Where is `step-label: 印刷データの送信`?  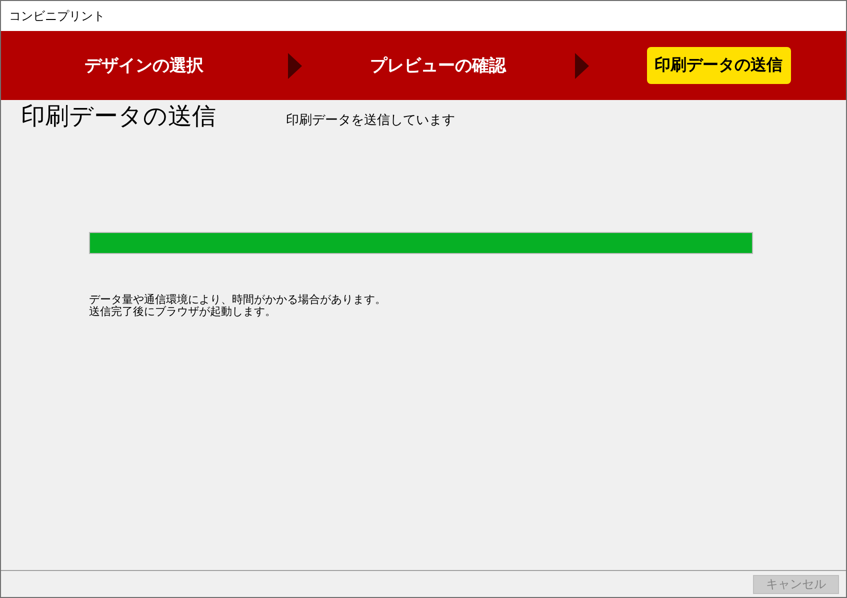 step-label: 印刷データの送信 is located at coordinates (718, 65).